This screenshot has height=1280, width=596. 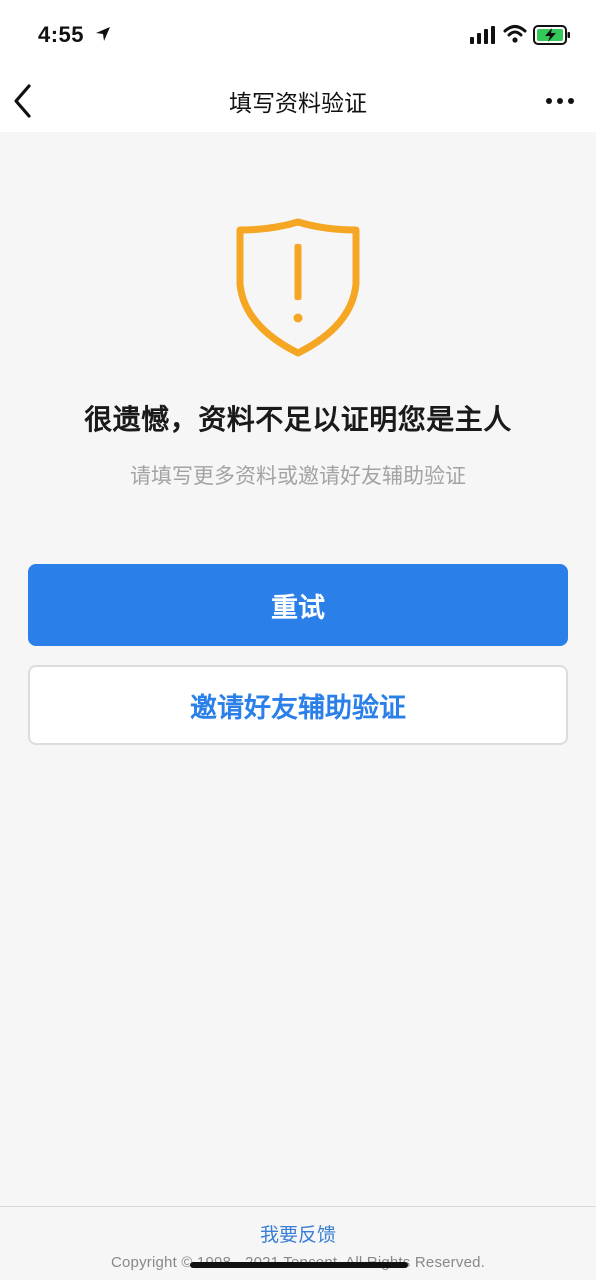 I want to click on more-horizontal-icon, so click(x=549, y=101).